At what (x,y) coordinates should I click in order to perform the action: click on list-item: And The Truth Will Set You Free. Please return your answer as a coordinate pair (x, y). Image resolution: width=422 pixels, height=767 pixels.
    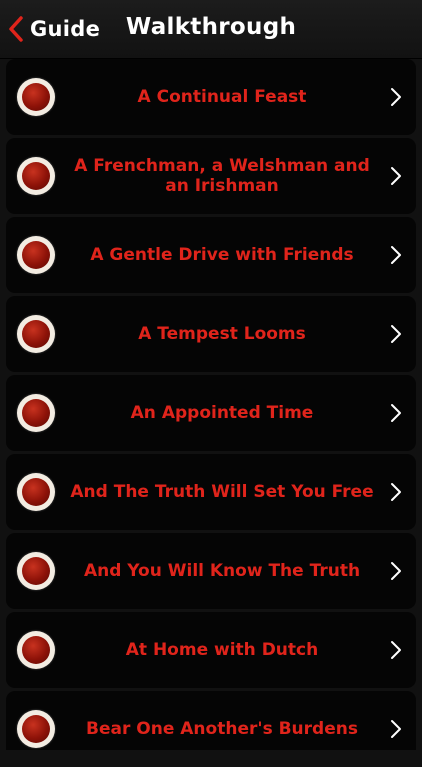
    Looking at the image, I should click on (211, 492).